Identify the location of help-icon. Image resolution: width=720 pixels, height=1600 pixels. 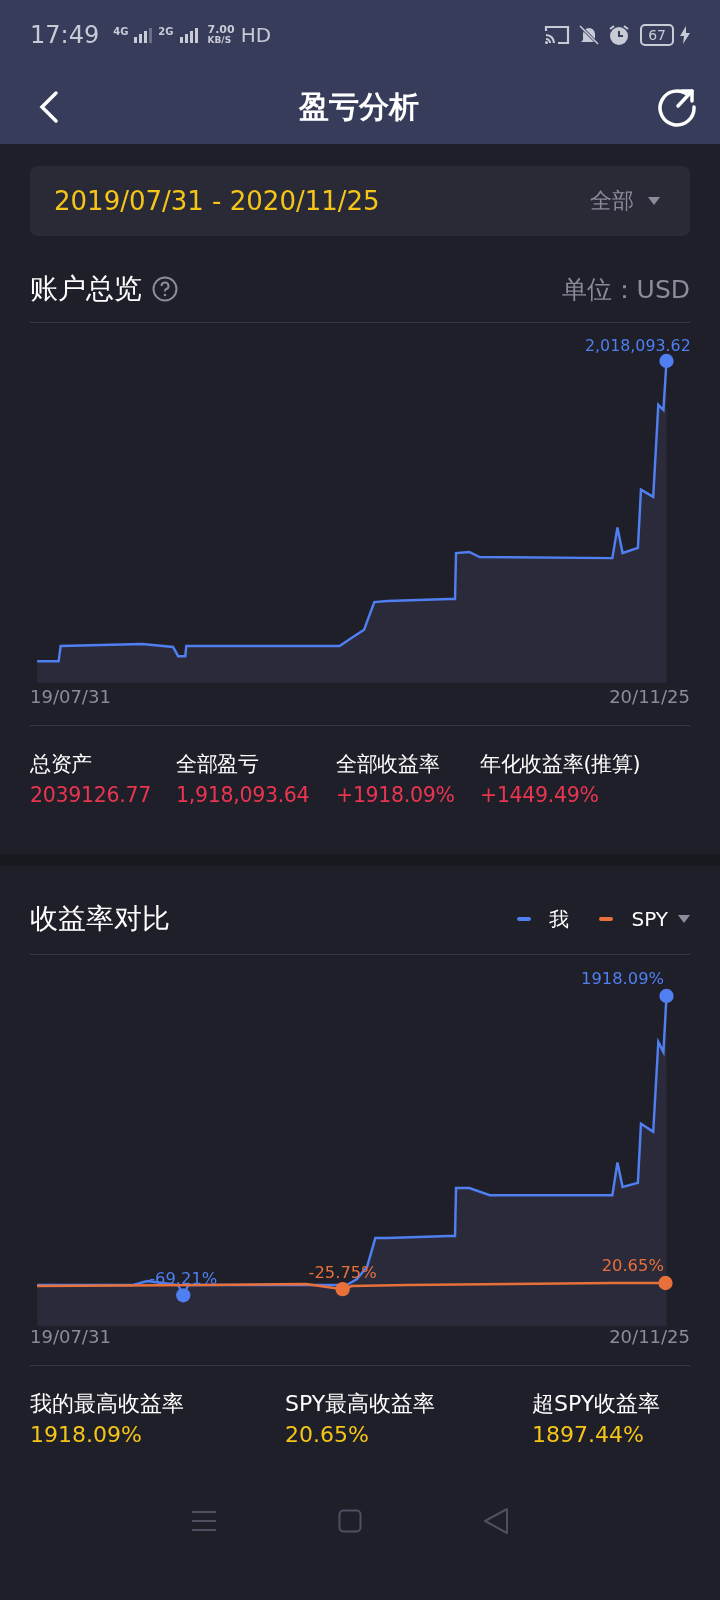
(165, 289).